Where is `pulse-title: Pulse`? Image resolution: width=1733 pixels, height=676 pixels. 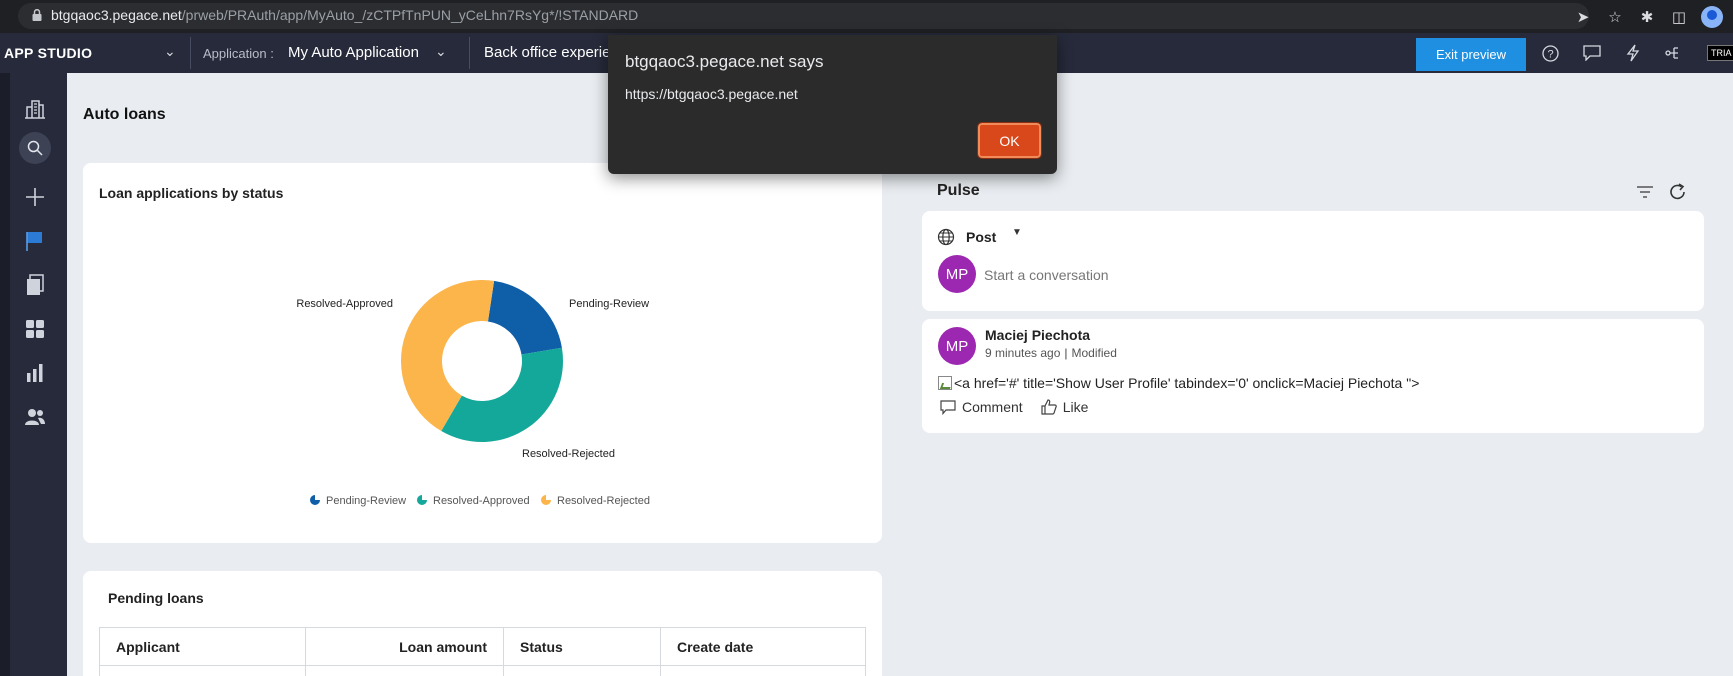 pulse-title: Pulse is located at coordinates (958, 190).